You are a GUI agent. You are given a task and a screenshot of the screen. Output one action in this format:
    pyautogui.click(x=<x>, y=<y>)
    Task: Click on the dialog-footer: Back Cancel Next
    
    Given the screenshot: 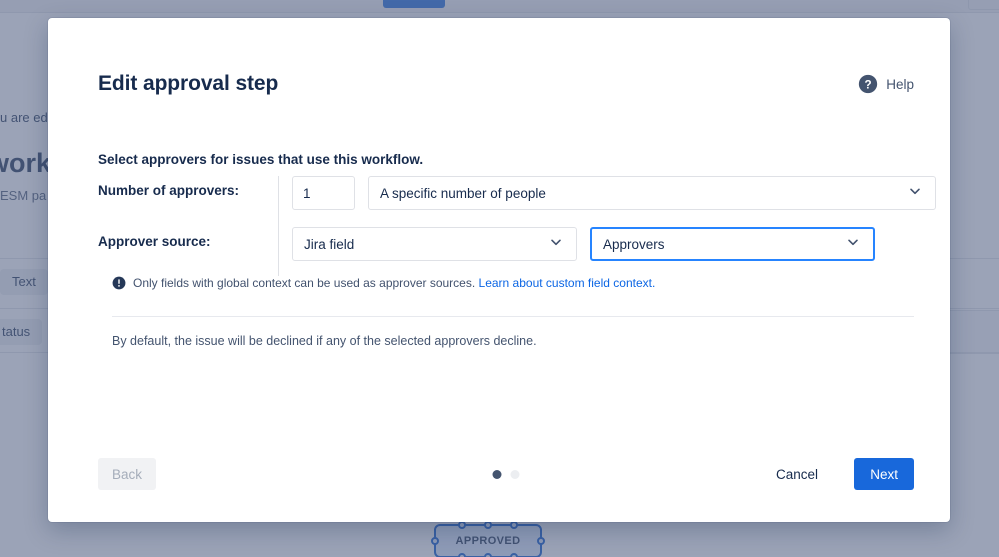 What is the action you would take?
    pyautogui.click(x=506, y=476)
    